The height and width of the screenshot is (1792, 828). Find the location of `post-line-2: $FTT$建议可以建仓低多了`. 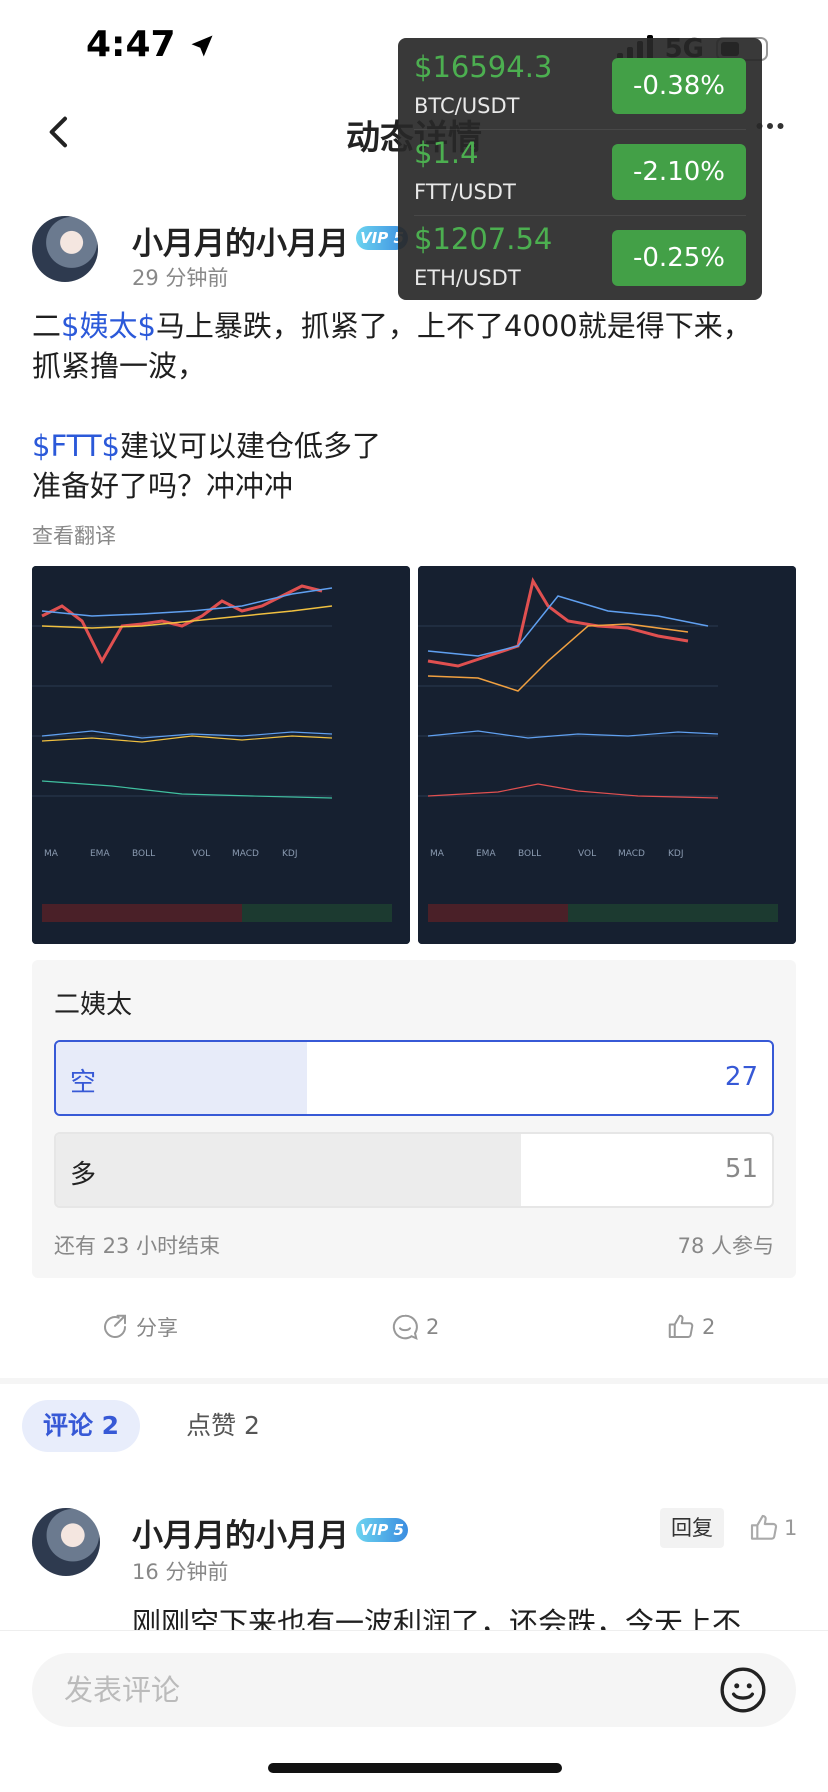

post-line-2: $FTT$建议可以建仓低多了 is located at coordinates (207, 446).